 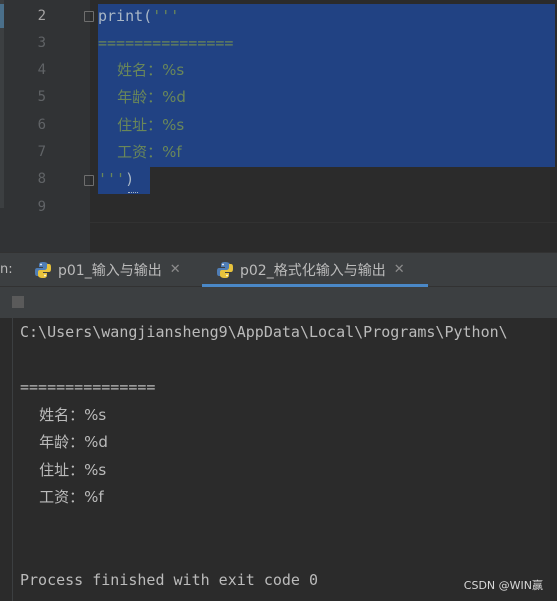 I want to click on watermark: CSDN @WIN赢, so click(x=503, y=585).